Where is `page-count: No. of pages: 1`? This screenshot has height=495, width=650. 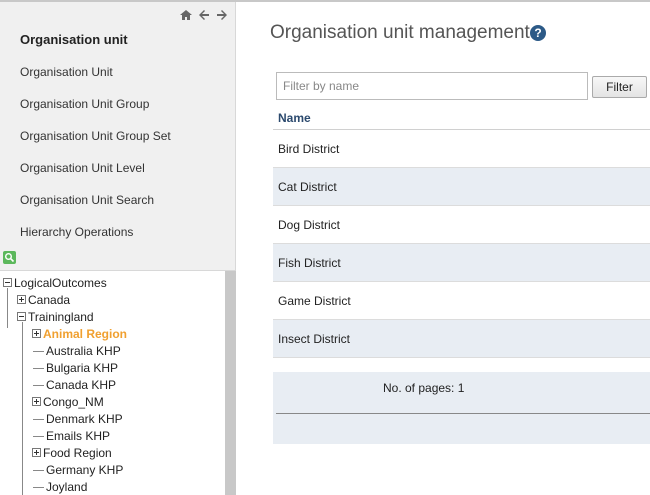
page-count: No. of pages: 1 is located at coordinates (424, 388).